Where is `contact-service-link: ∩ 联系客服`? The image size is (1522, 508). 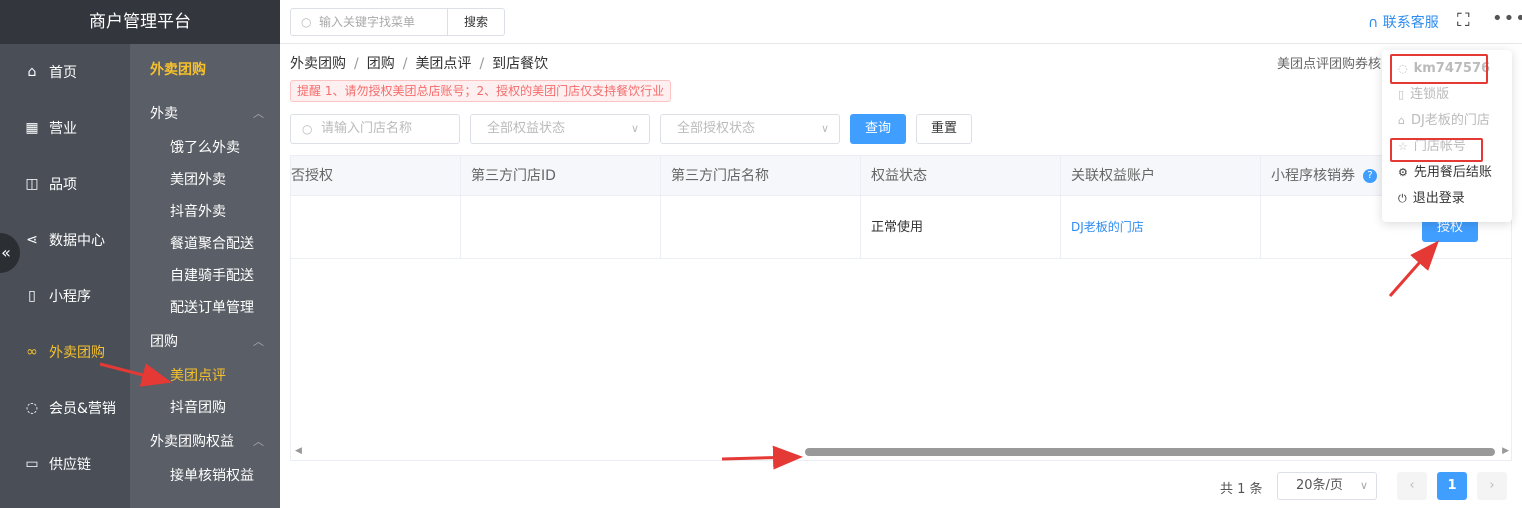 contact-service-link: ∩ 联系客服 is located at coordinates (1403, 22).